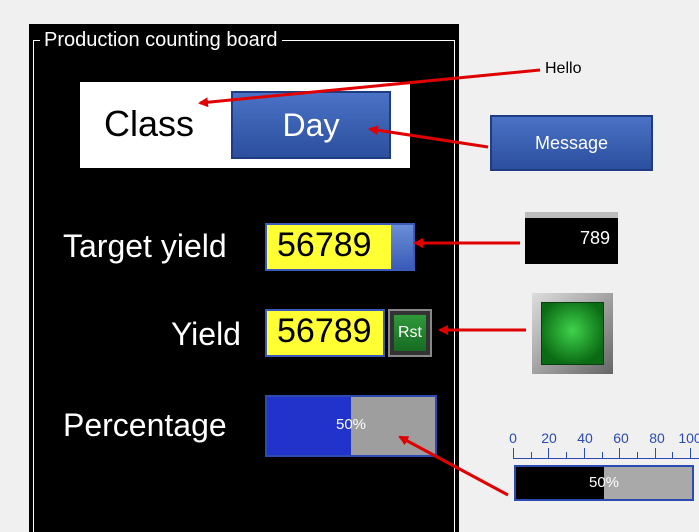 This screenshot has width=699, height=532. Describe the element at coordinates (453, 466) in the screenshot. I see `arrow-bar-to-percentage` at that location.